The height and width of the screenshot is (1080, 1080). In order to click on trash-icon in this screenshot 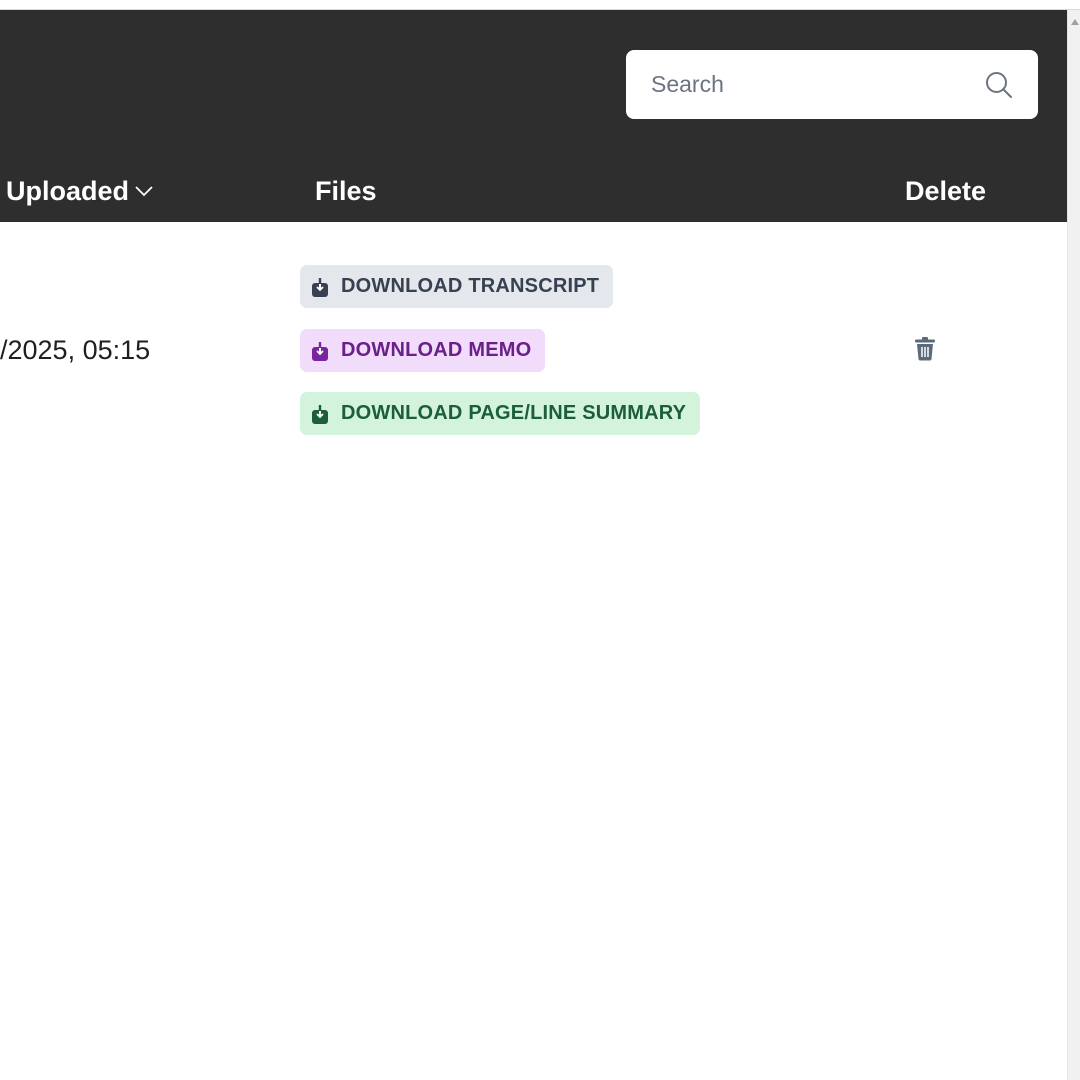, I will do `click(925, 351)`.